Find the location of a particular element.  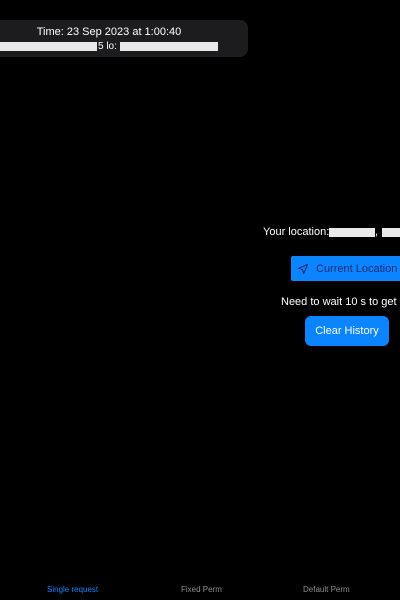

tab-single-request: Single request is located at coordinates (72, 590).